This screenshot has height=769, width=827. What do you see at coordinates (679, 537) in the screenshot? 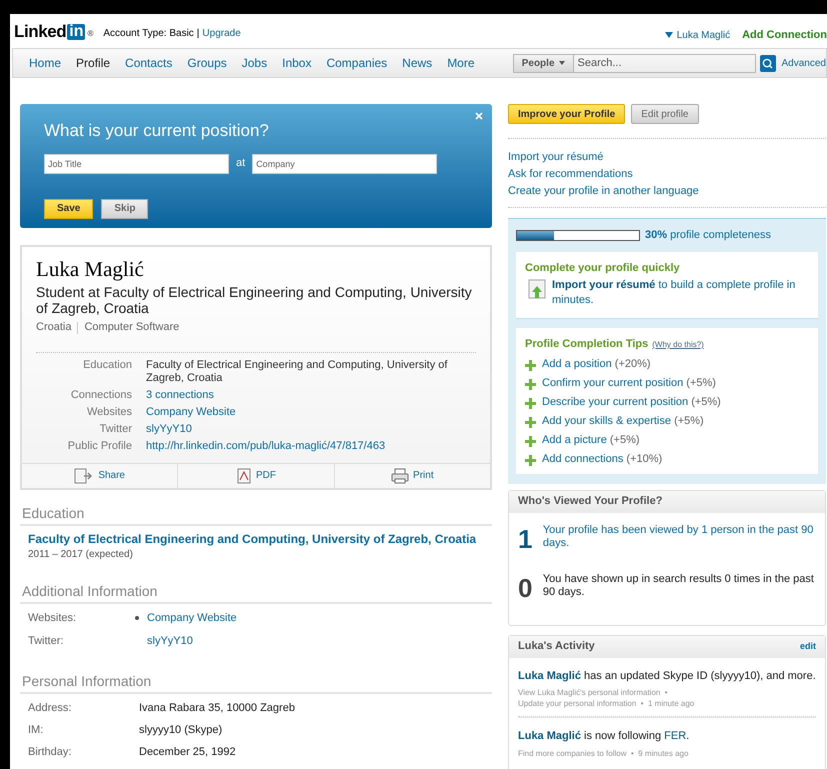
I see `stat-text: Your profile has been viewed by 1 person in the past 90 days.` at bounding box center [679, 537].